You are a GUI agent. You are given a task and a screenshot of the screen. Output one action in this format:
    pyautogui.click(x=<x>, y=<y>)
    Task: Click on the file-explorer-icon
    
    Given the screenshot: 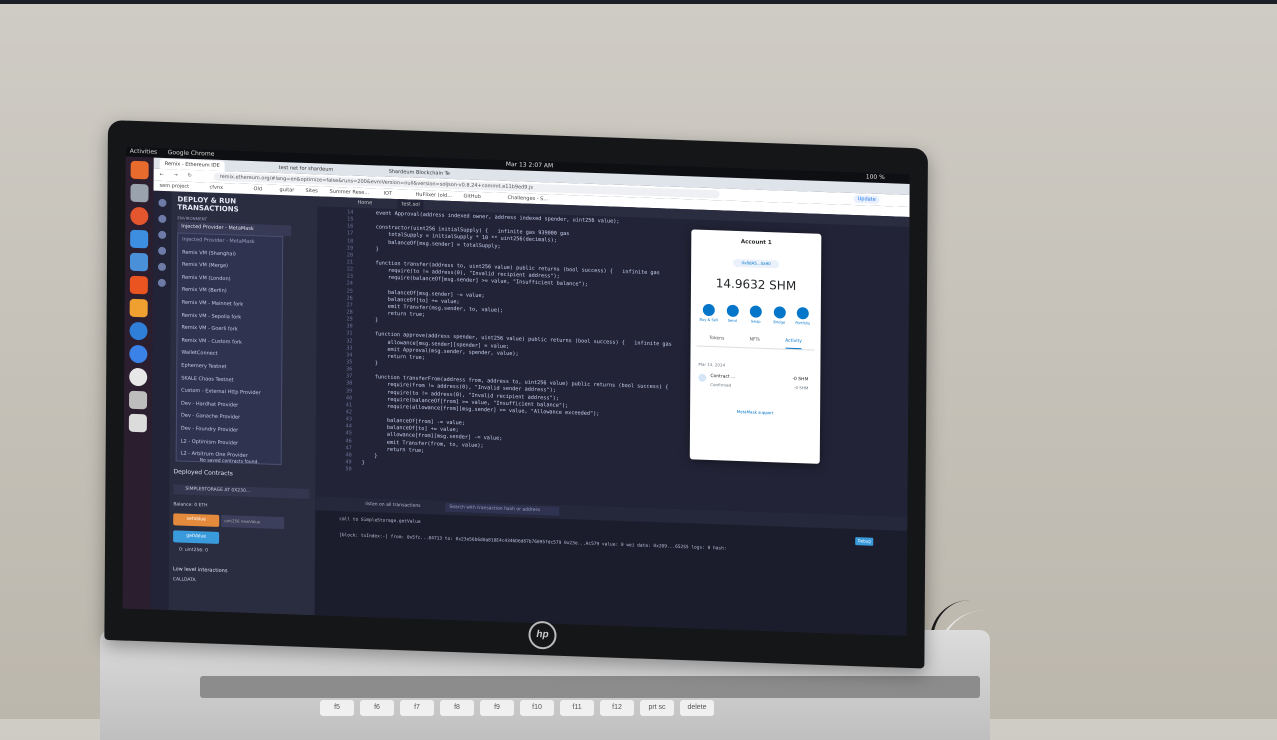 What is the action you would take?
    pyautogui.click(x=162, y=219)
    